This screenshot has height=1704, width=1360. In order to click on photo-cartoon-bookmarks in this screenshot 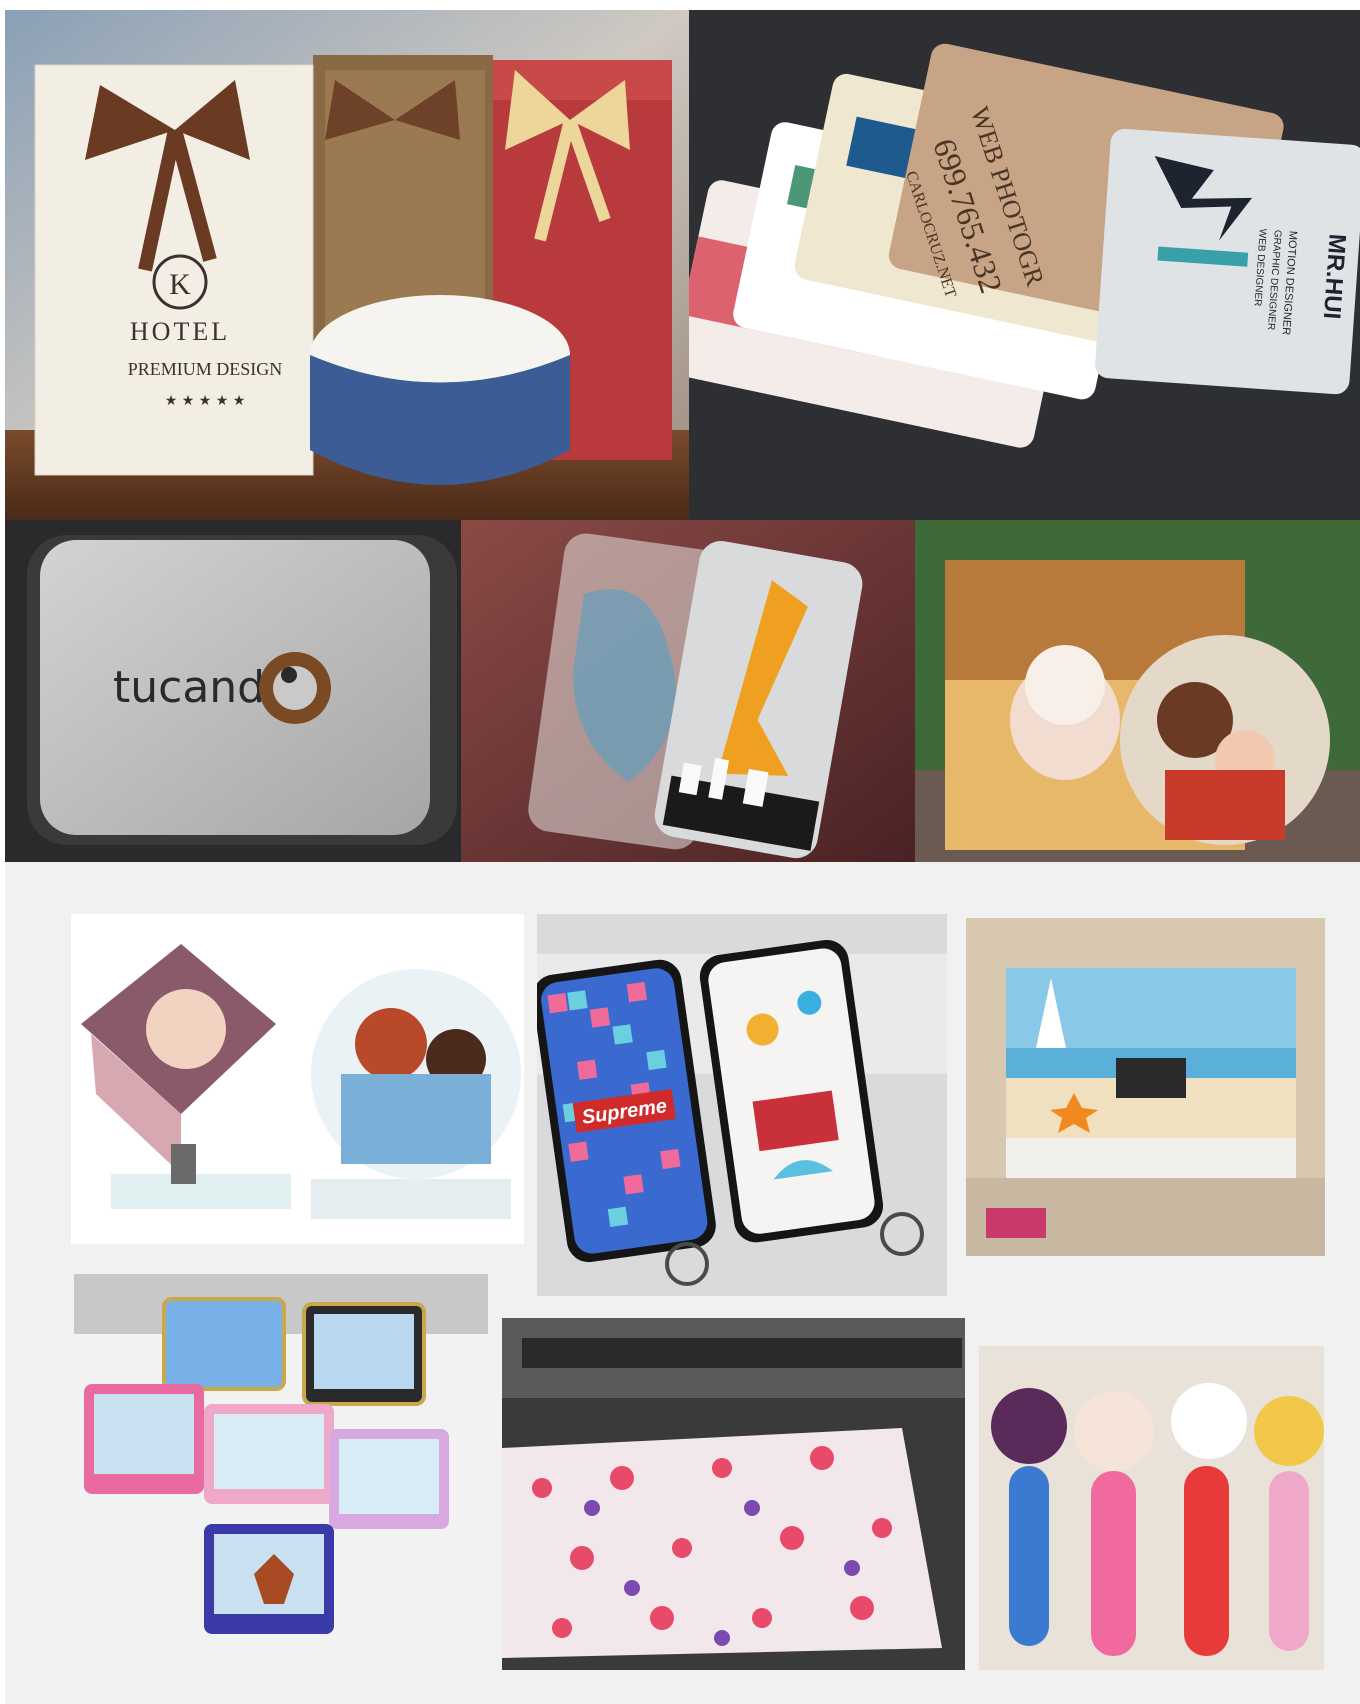, I will do `click(1151, 1508)`.